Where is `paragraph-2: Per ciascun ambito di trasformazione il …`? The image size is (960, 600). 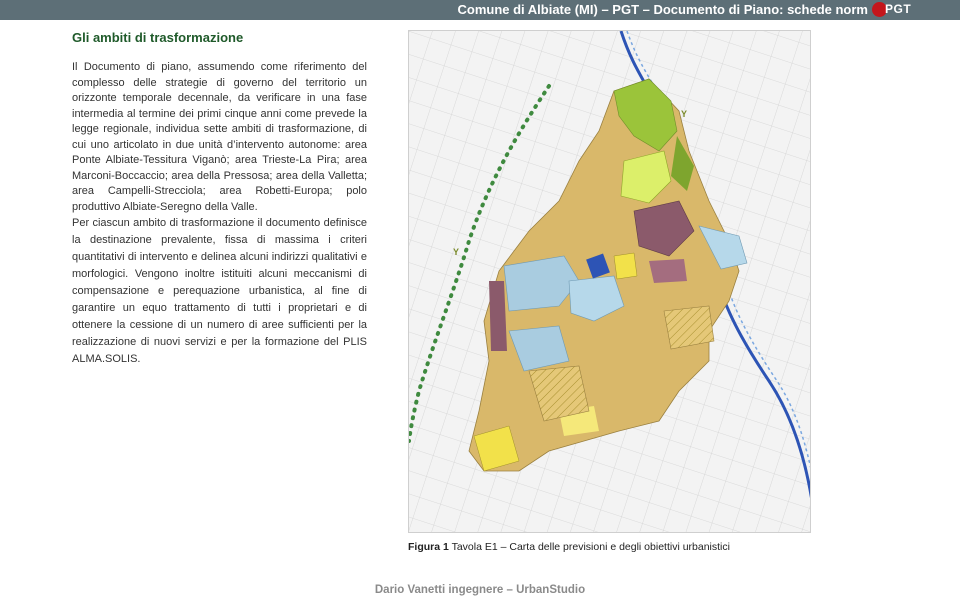
paragraph-2: Per ciascun ambito di trasformazione il … is located at coordinates (219, 291).